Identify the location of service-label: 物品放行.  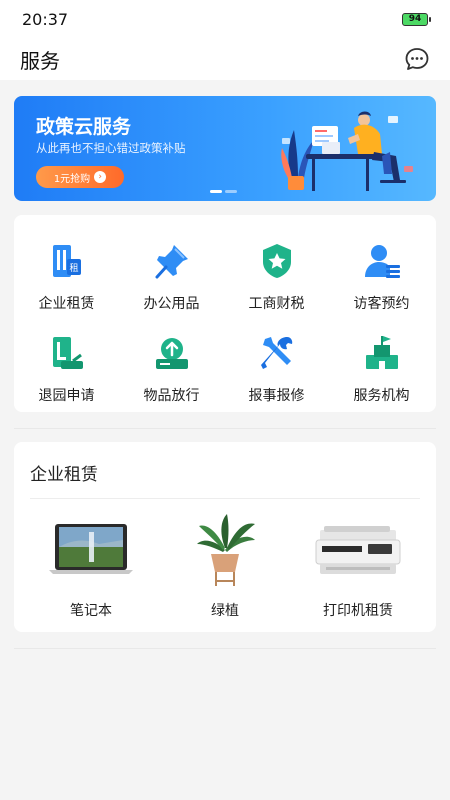
(171, 396).